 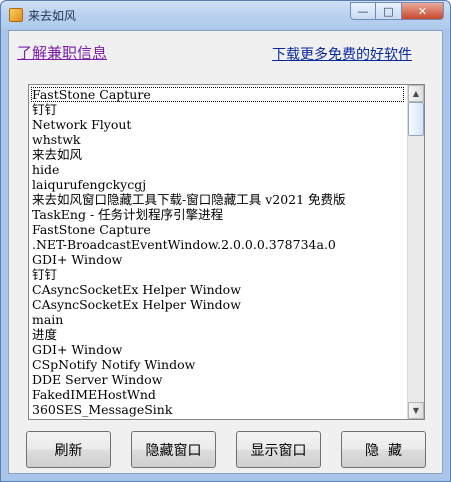 What do you see at coordinates (217, 184) in the screenshot?
I see `list-item: laiqurufengckycgj` at bounding box center [217, 184].